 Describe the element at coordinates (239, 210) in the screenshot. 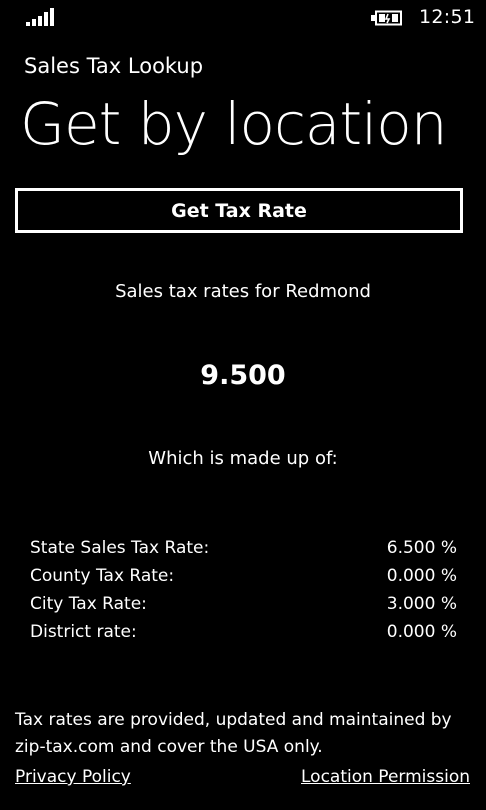

I see `get-tax-rate-button: Get Tax Rate` at that location.